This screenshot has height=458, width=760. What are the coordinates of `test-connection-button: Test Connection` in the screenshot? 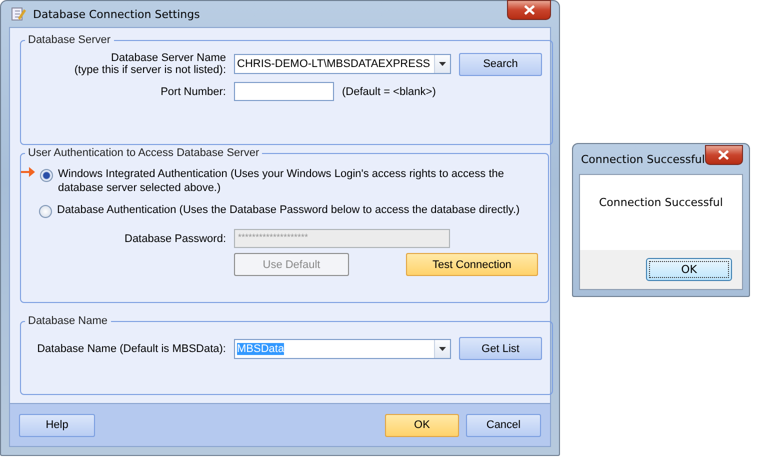 It's located at (472, 264).